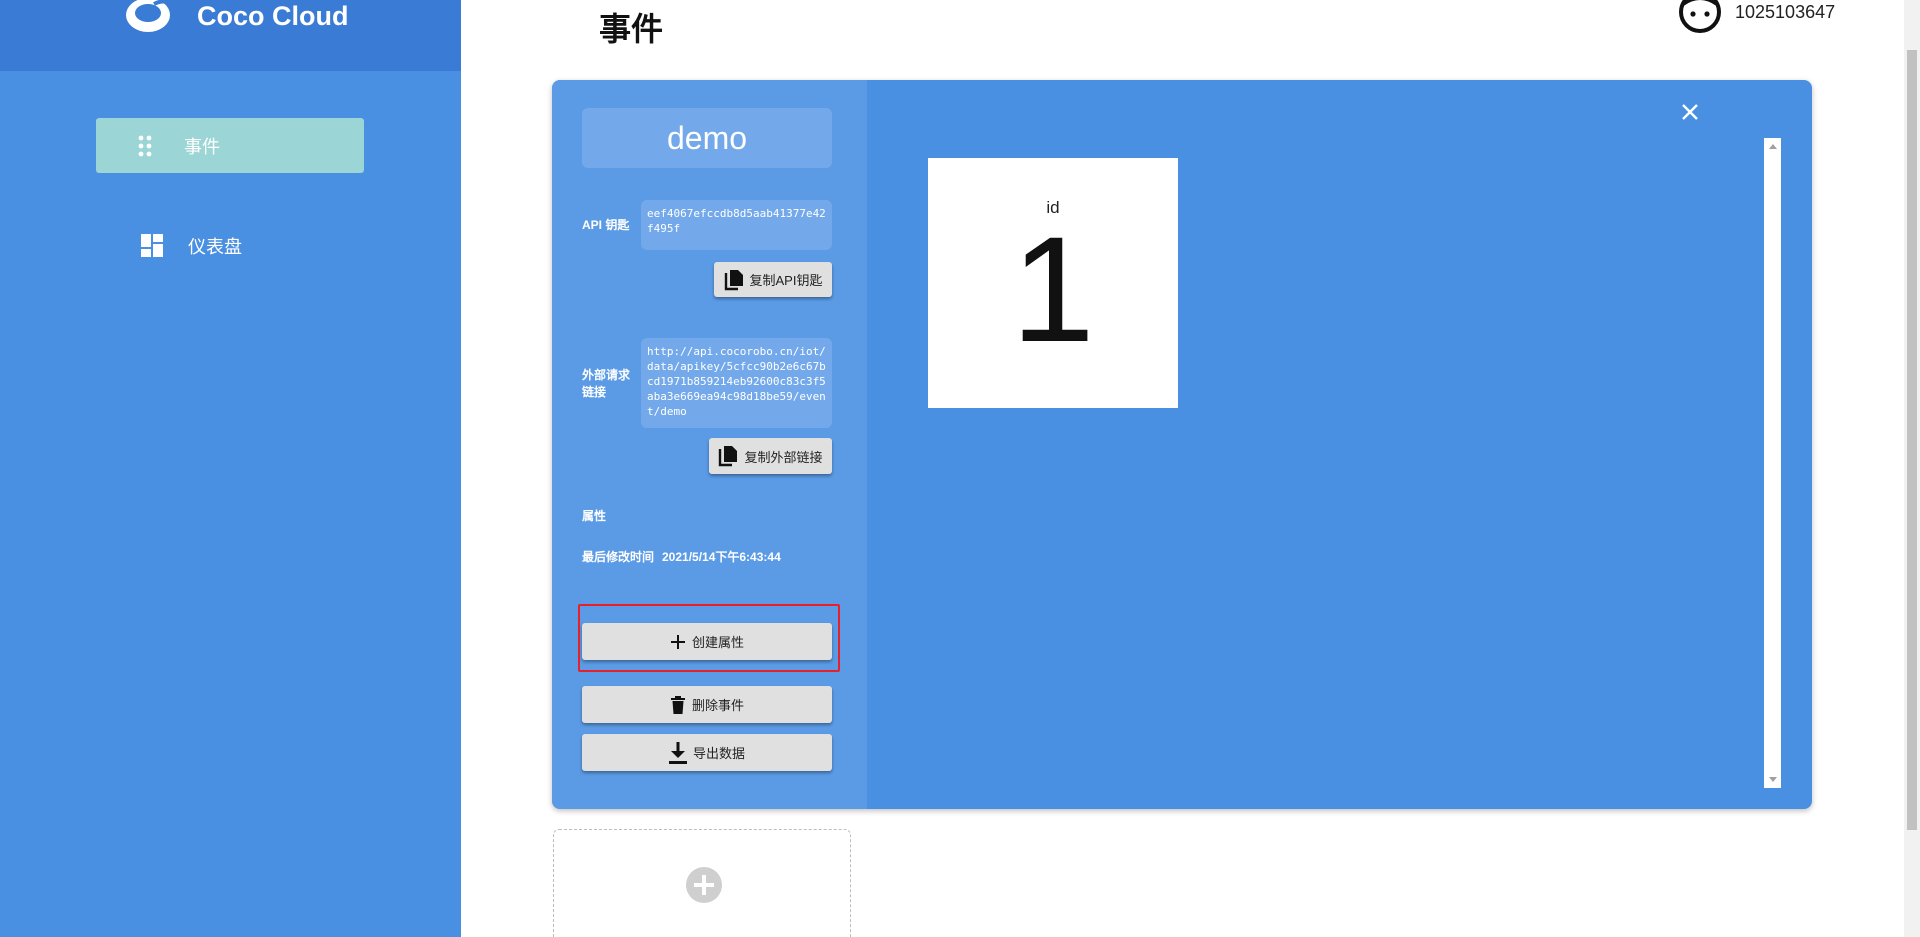 The image size is (1920, 937). I want to click on api-key-label: API 钥匙, so click(606, 225).